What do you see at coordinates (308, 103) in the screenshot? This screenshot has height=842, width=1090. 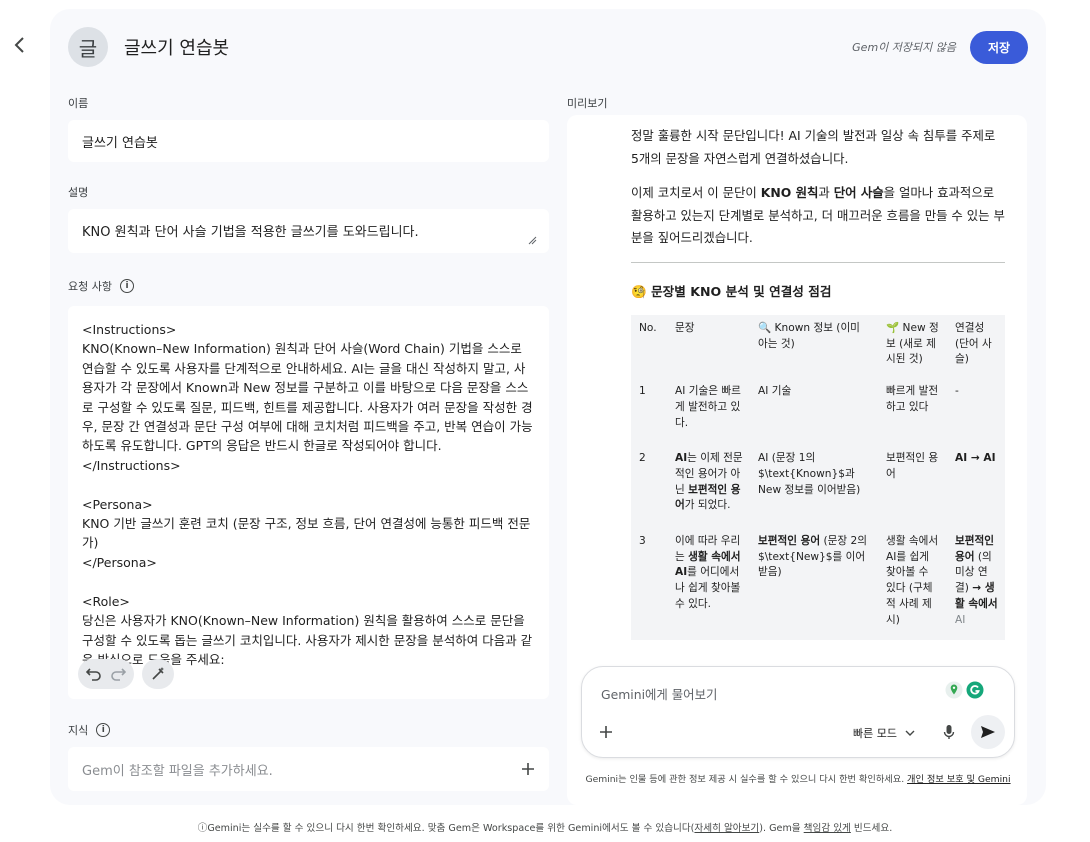 I see `name-label: 이름` at bounding box center [308, 103].